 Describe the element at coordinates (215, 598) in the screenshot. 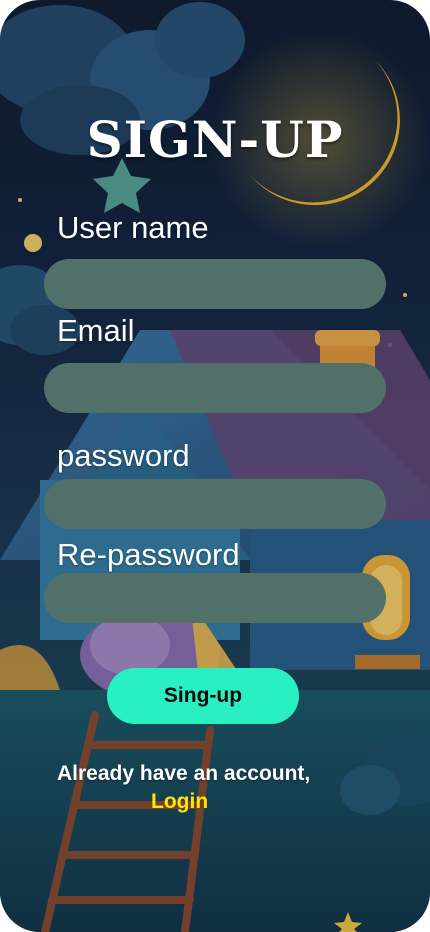

I see `repassword-input` at that location.